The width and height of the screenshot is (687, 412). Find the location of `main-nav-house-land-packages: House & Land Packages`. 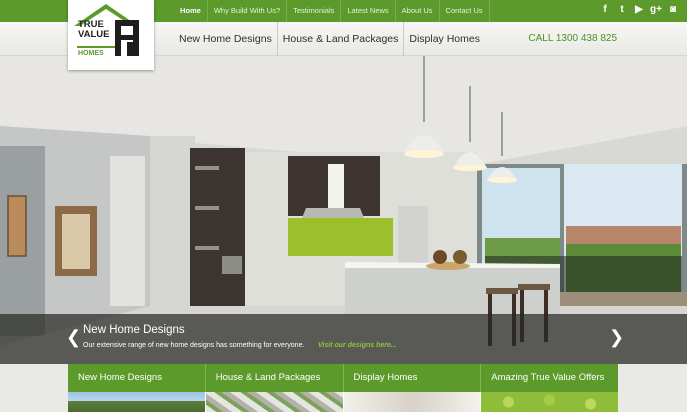

main-nav-house-land-packages: House & Land Packages is located at coordinates (341, 39).